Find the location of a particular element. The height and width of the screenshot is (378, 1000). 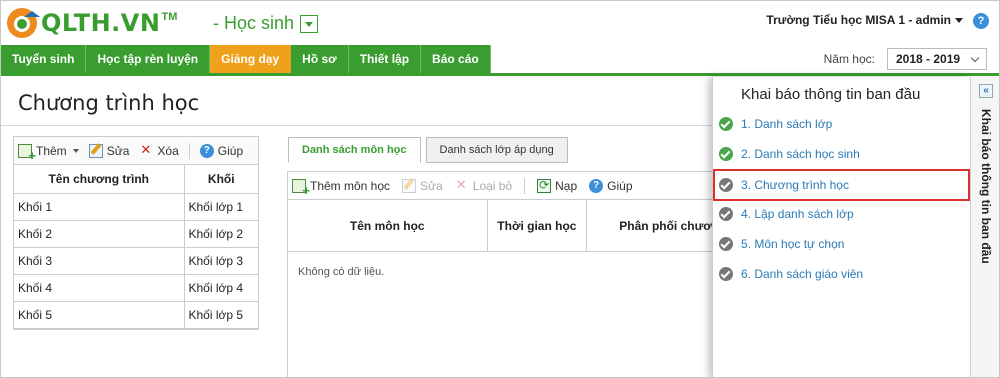

side-label-text: Khai báo thông tin ban đầu is located at coordinates (986, 186).